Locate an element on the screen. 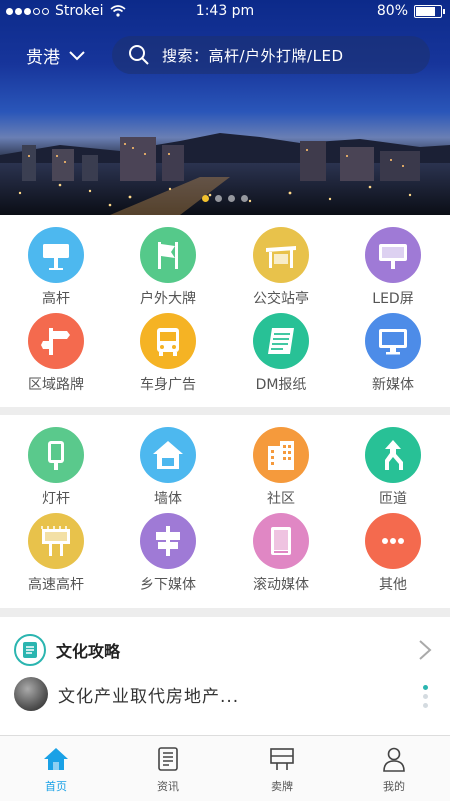 This screenshot has width=450, height=801. tab-label: 我的 is located at coordinates (394, 786).